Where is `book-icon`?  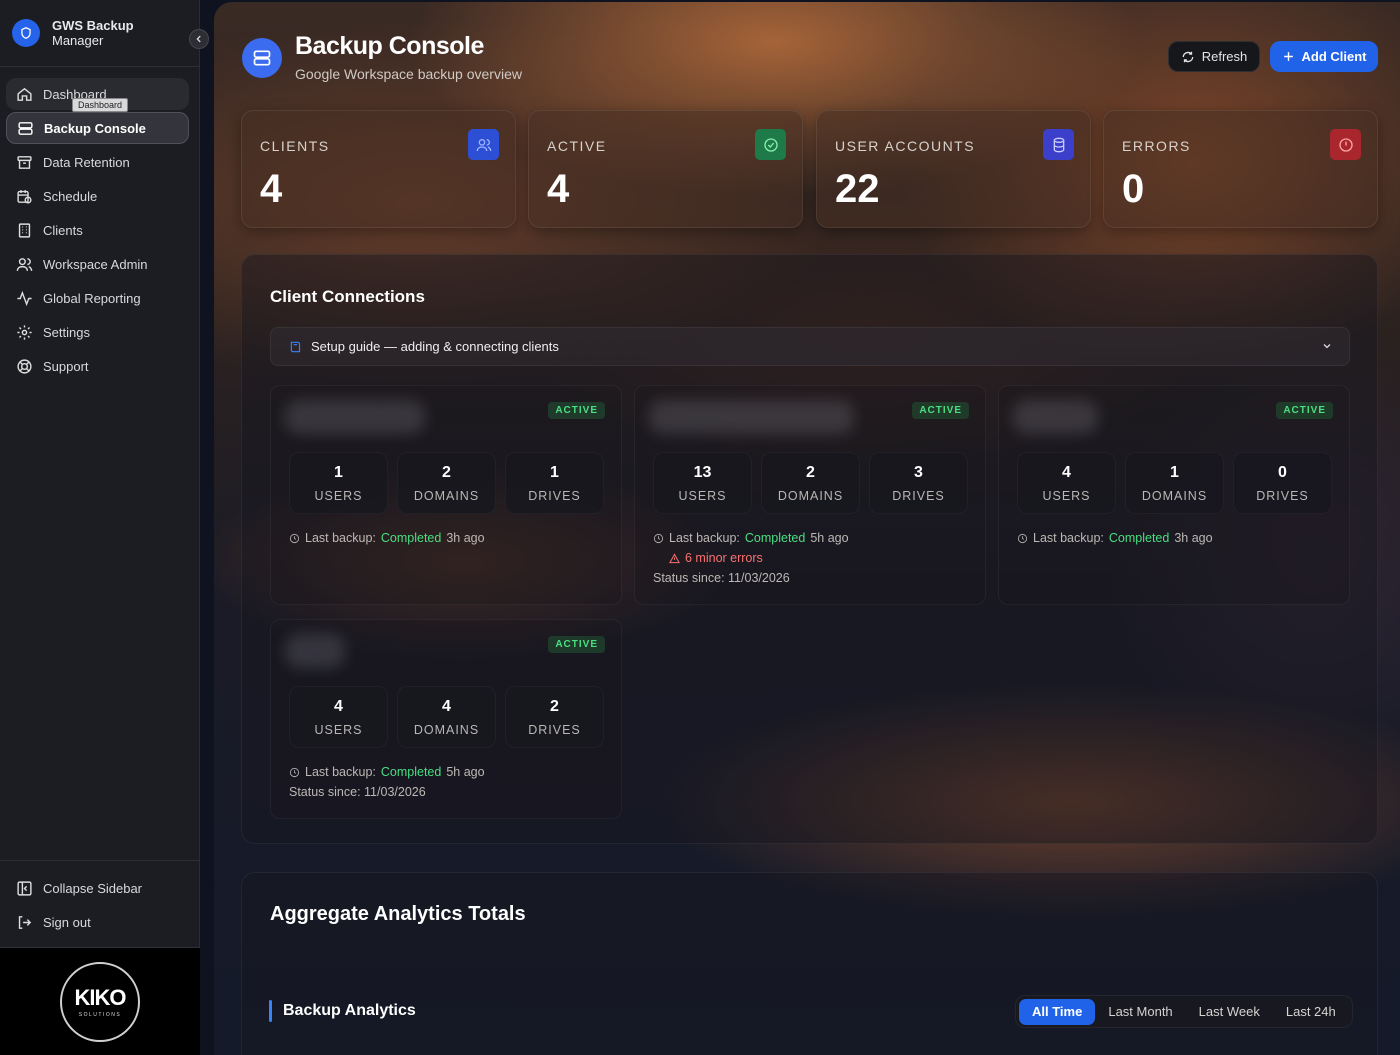
book-icon is located at coordinates (295, 346).